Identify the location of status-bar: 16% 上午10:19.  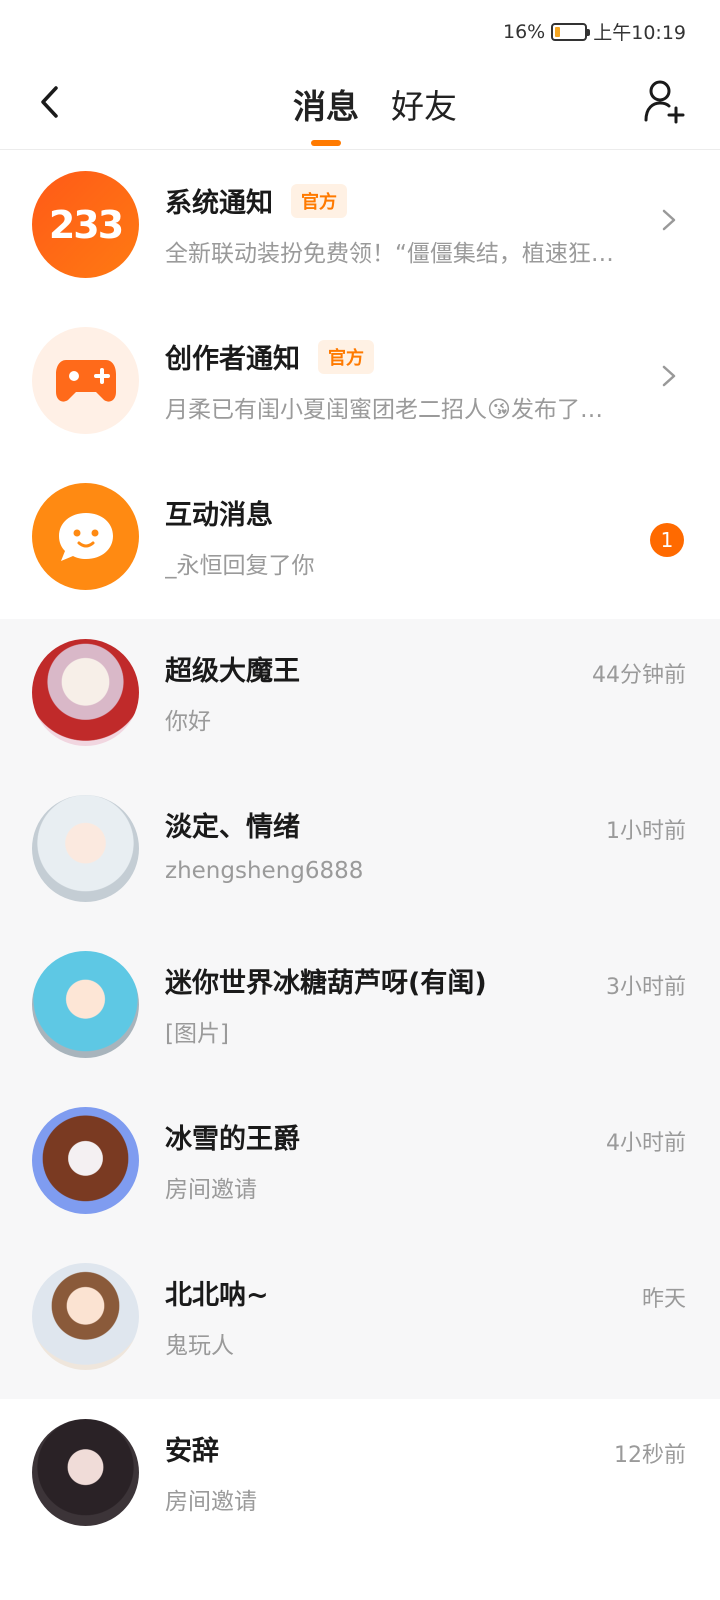
(360, 31).